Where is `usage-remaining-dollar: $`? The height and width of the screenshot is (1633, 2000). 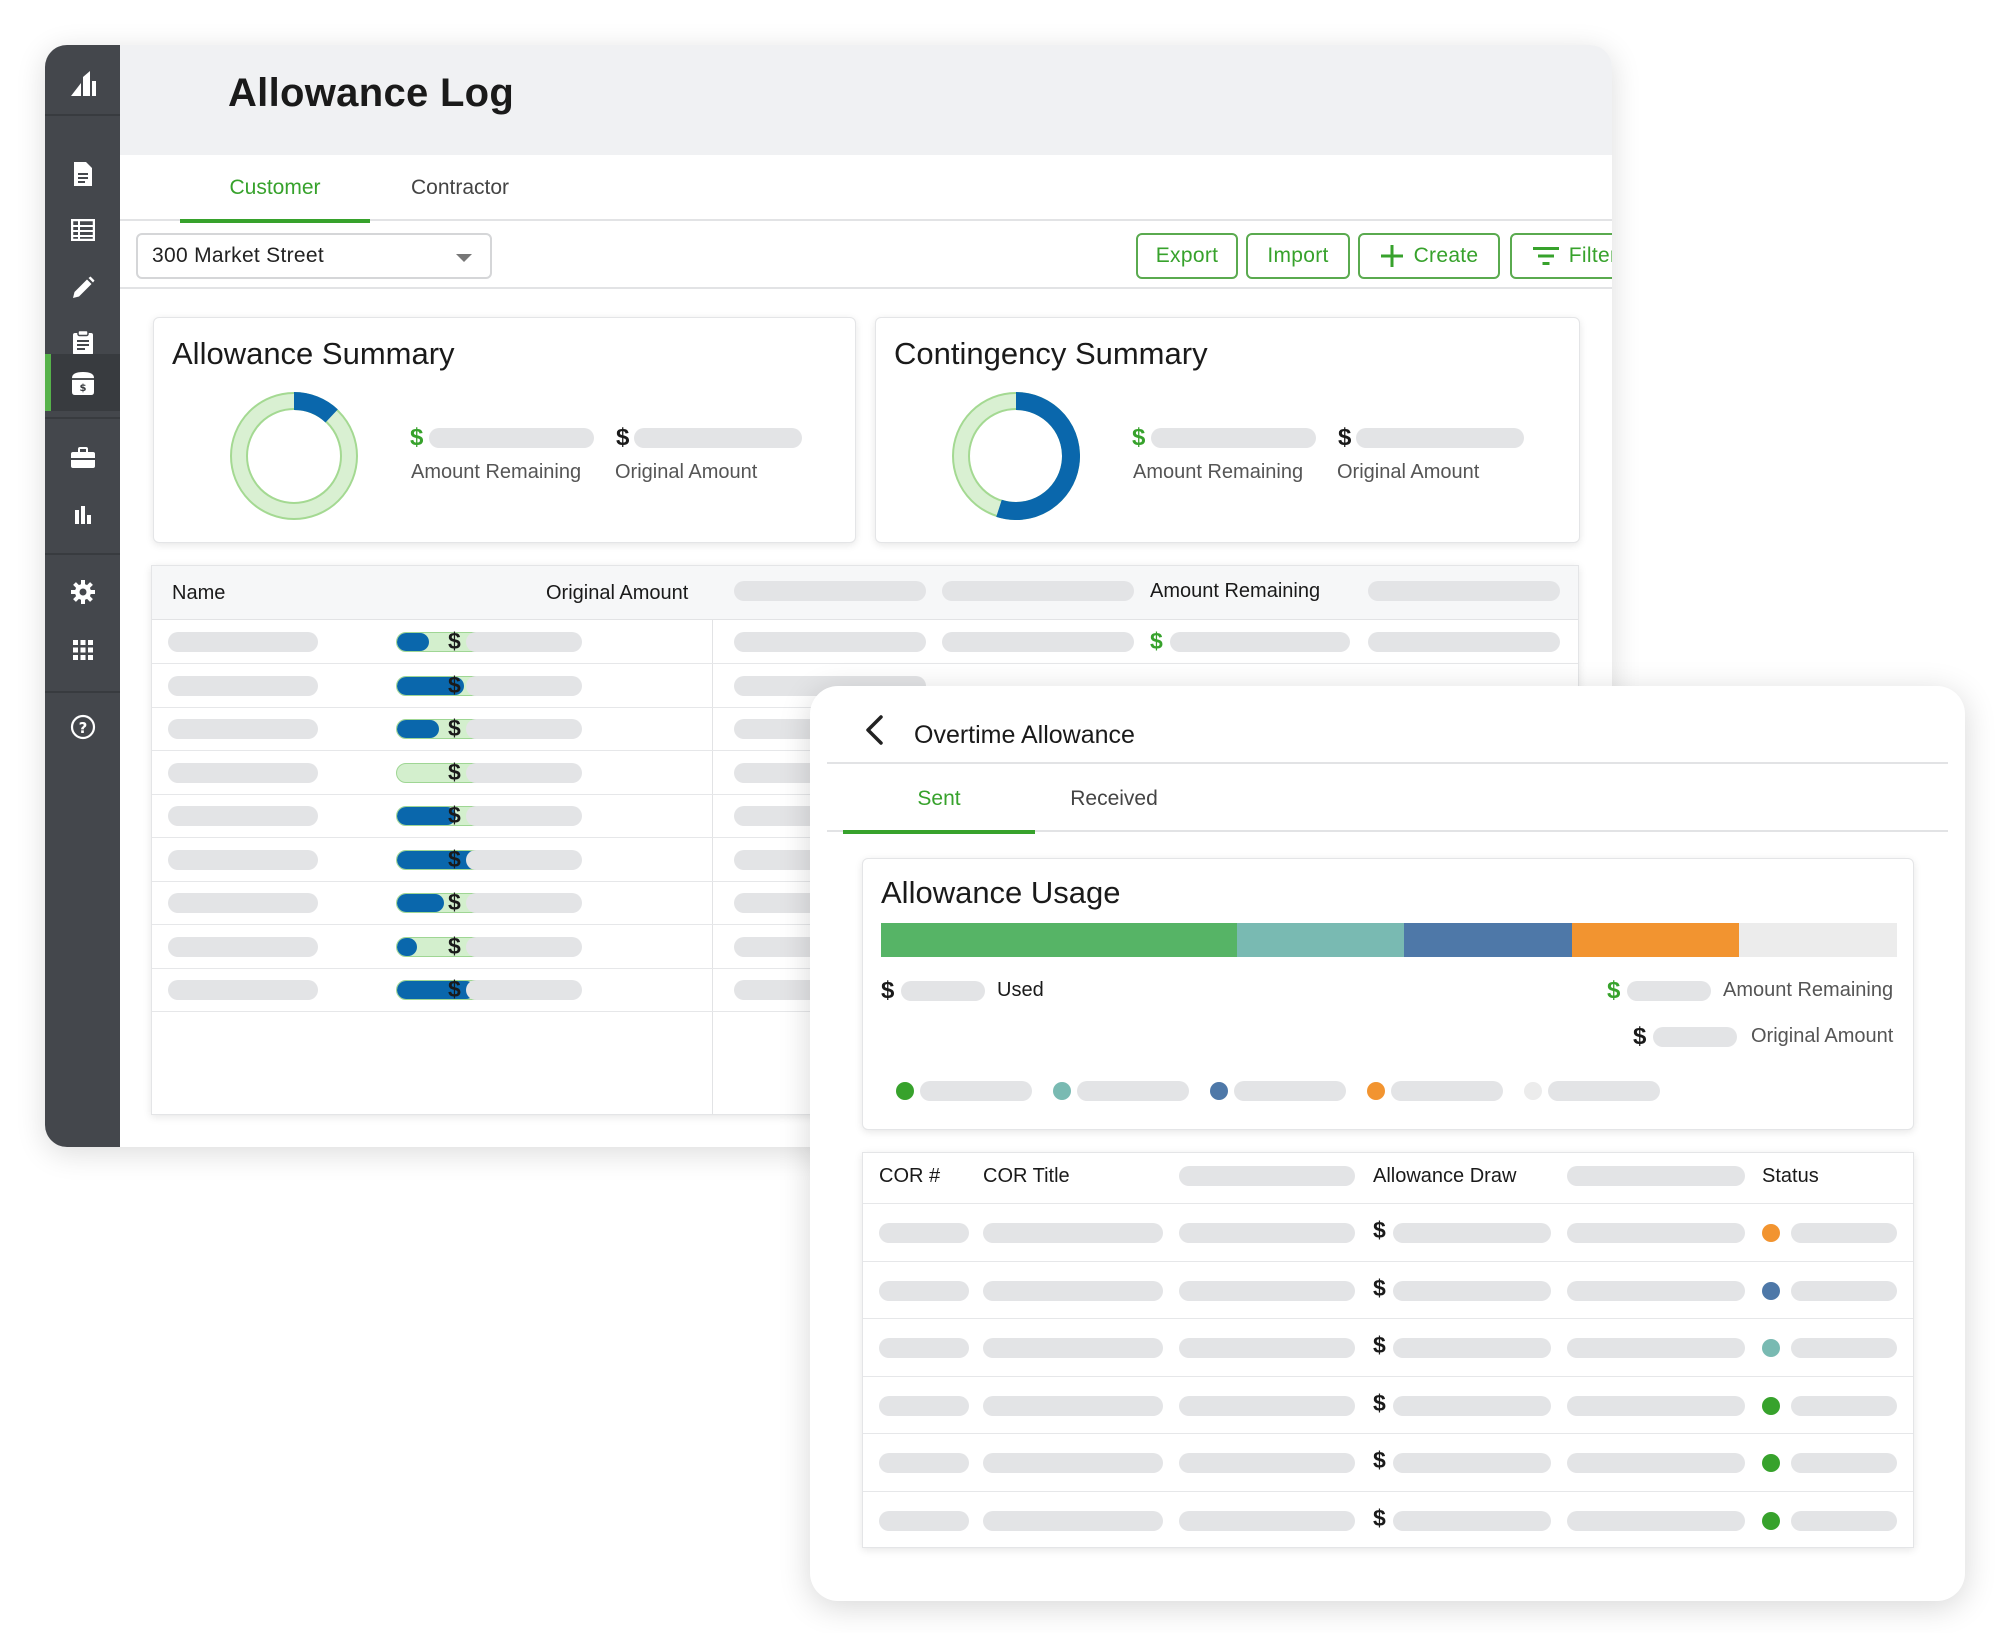 usage-remaining-dollar: $ is located at coordinates (1614, 990).